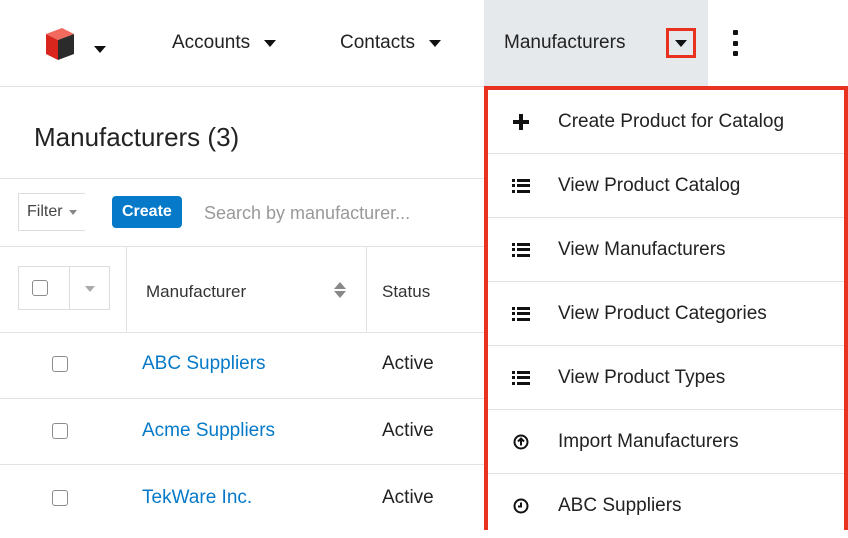 This screenshot has width=848, height=538. I want to click on page-title: Manufacturers (3), so click(137, 137).